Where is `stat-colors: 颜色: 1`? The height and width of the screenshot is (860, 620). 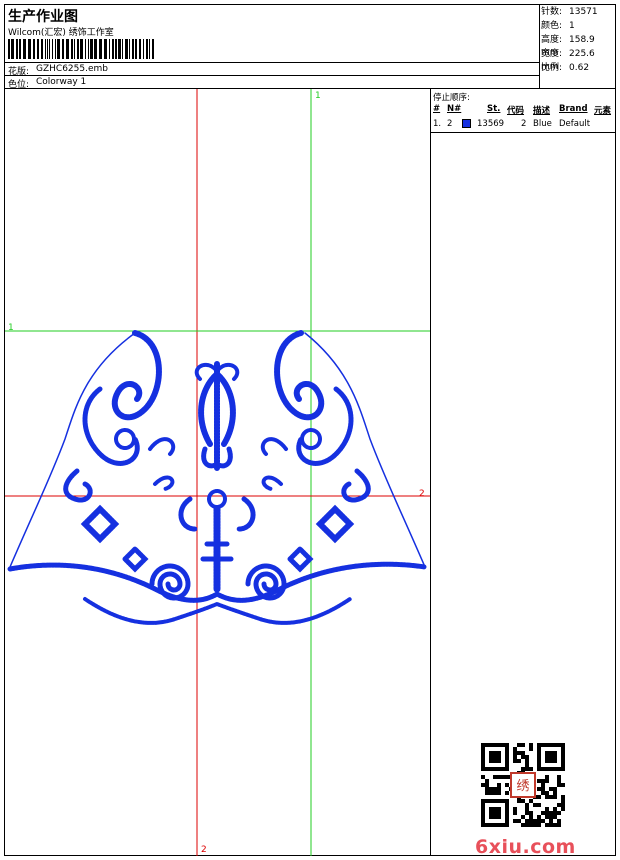 stat-colors: 颜色: 1 is located at coordinates (558, 26).